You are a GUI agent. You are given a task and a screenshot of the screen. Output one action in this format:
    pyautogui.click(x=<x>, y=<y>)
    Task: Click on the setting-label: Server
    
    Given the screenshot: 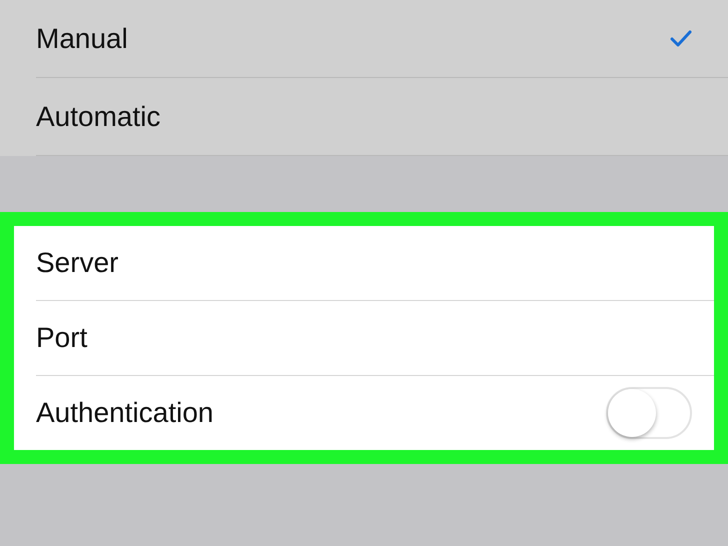 What is the action you would take?
    pyautogui.click(x=77, y=263)
    